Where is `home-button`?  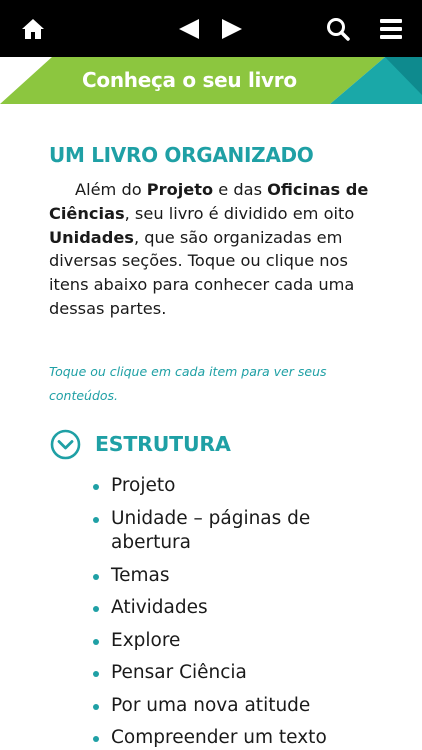
home-button is located at coordinates (33, 28).